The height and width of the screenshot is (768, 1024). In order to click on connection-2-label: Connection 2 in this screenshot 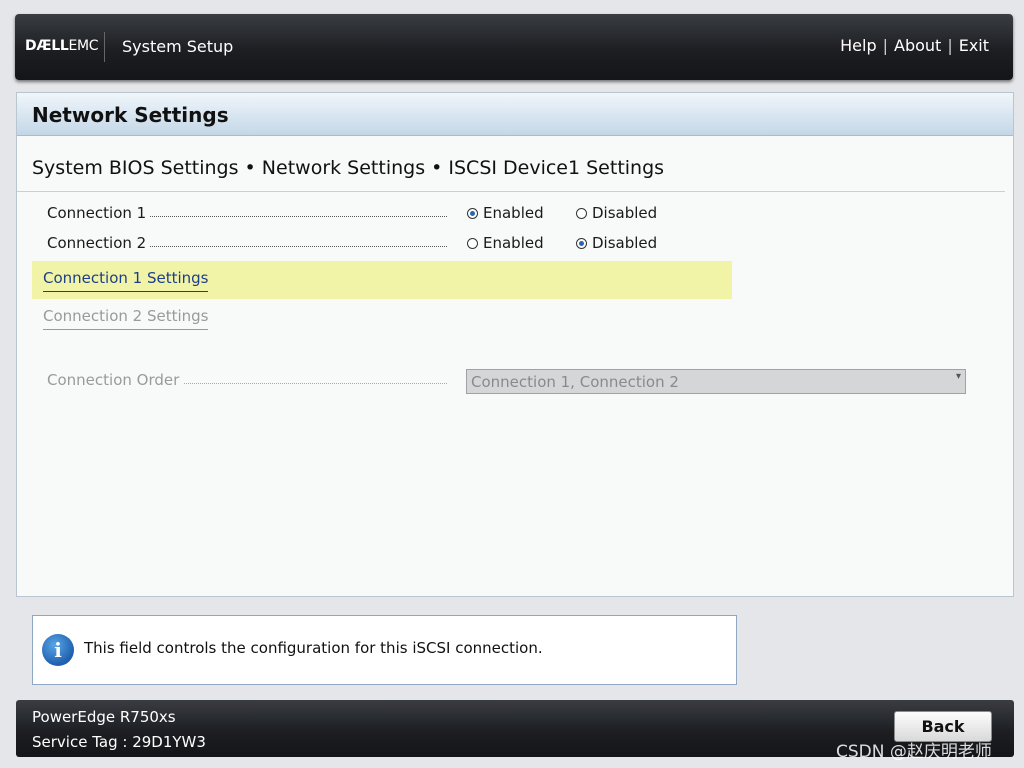, I will do `click(99, 243)`.